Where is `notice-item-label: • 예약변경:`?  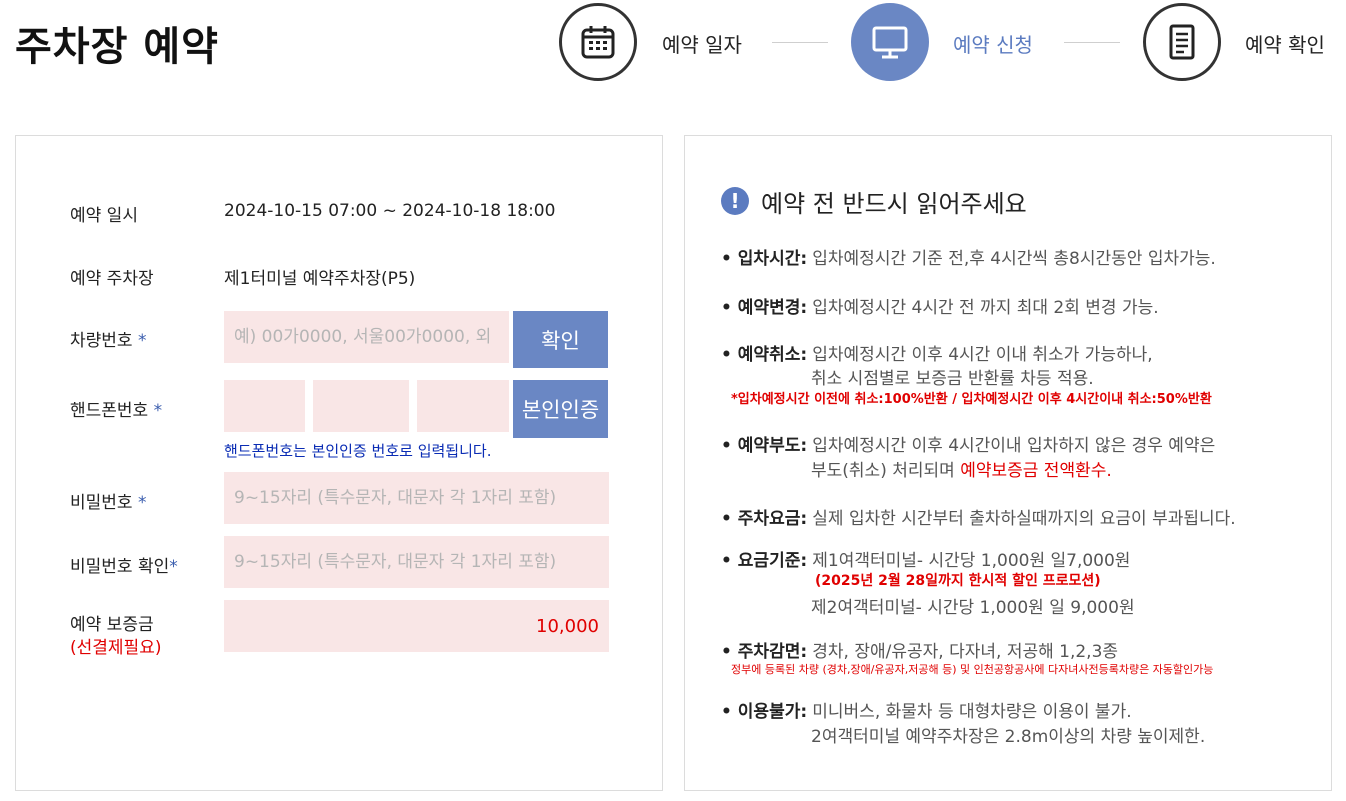 notice-item-label: • 예약변경: is located at coordinates (764, 308).